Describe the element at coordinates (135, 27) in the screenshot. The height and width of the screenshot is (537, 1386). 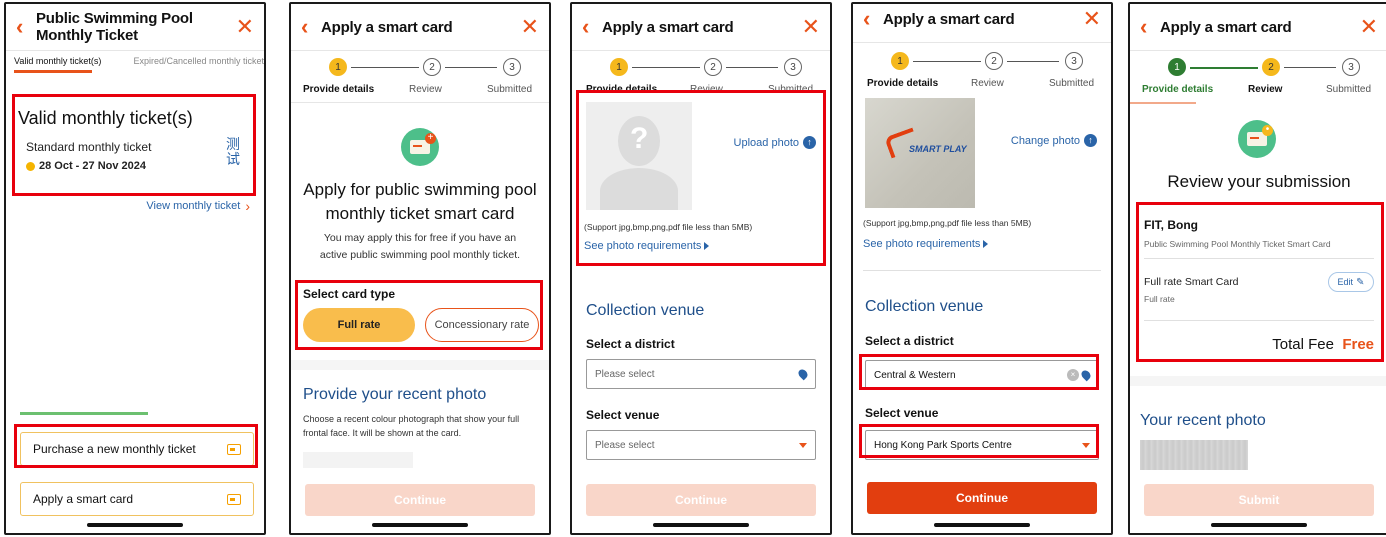
I see `header: ‹ Public Swimming Pool Monthly Ticket ✕` at that location.